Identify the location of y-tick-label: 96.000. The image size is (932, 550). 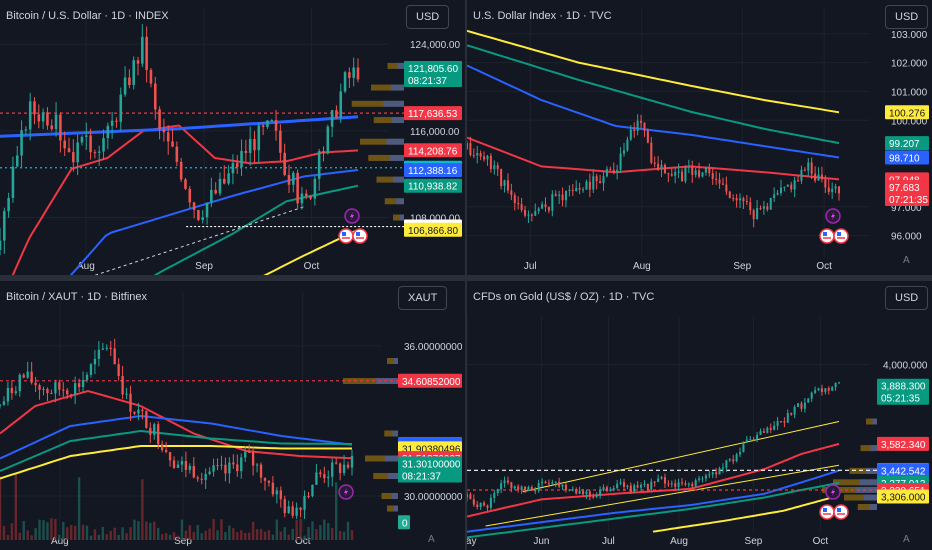
(906, 237).